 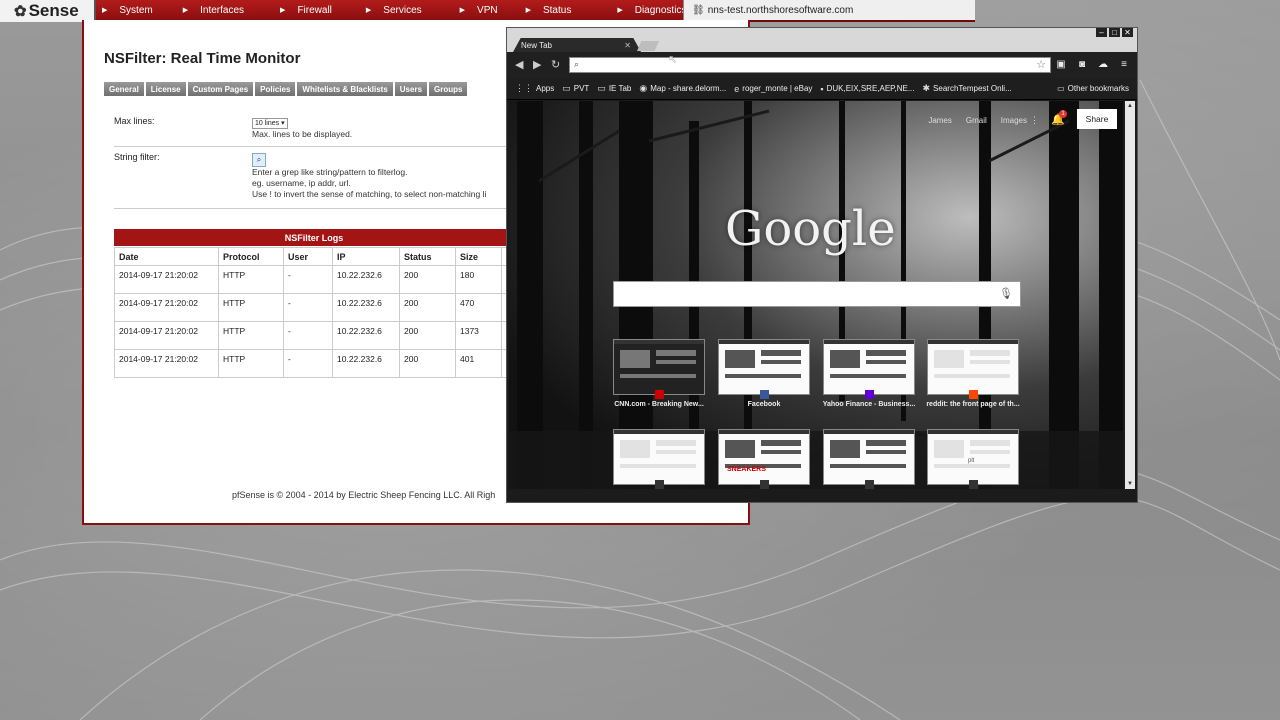 I want to click on scroll-down-icon: ▼, so click(x=1130, y=484).